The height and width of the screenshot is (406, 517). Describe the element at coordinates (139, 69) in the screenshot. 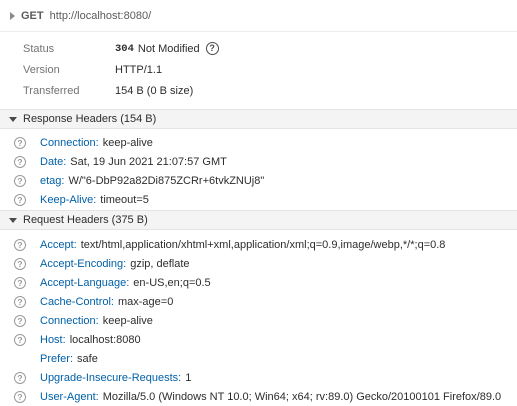

I see `version-value: HTTP/1.1` at that location.